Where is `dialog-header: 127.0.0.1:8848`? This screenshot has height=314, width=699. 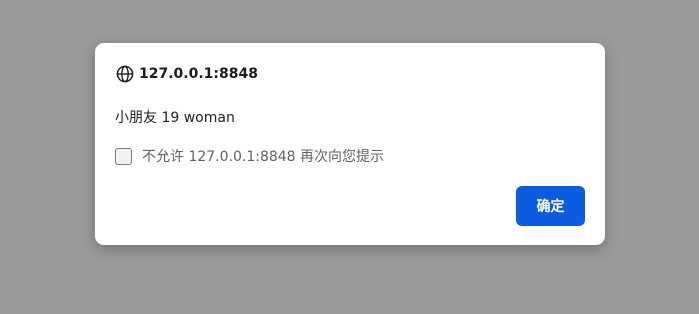
dialog-header: 127.0.0.1:8848 is located at coordinates (187, 74).